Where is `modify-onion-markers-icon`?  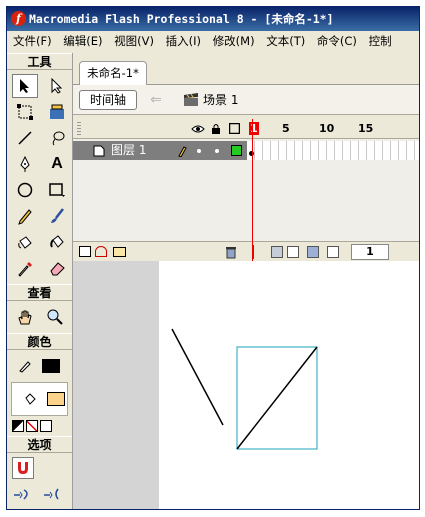
modify-onion-markers-icon is located at coordinates (333, 252).